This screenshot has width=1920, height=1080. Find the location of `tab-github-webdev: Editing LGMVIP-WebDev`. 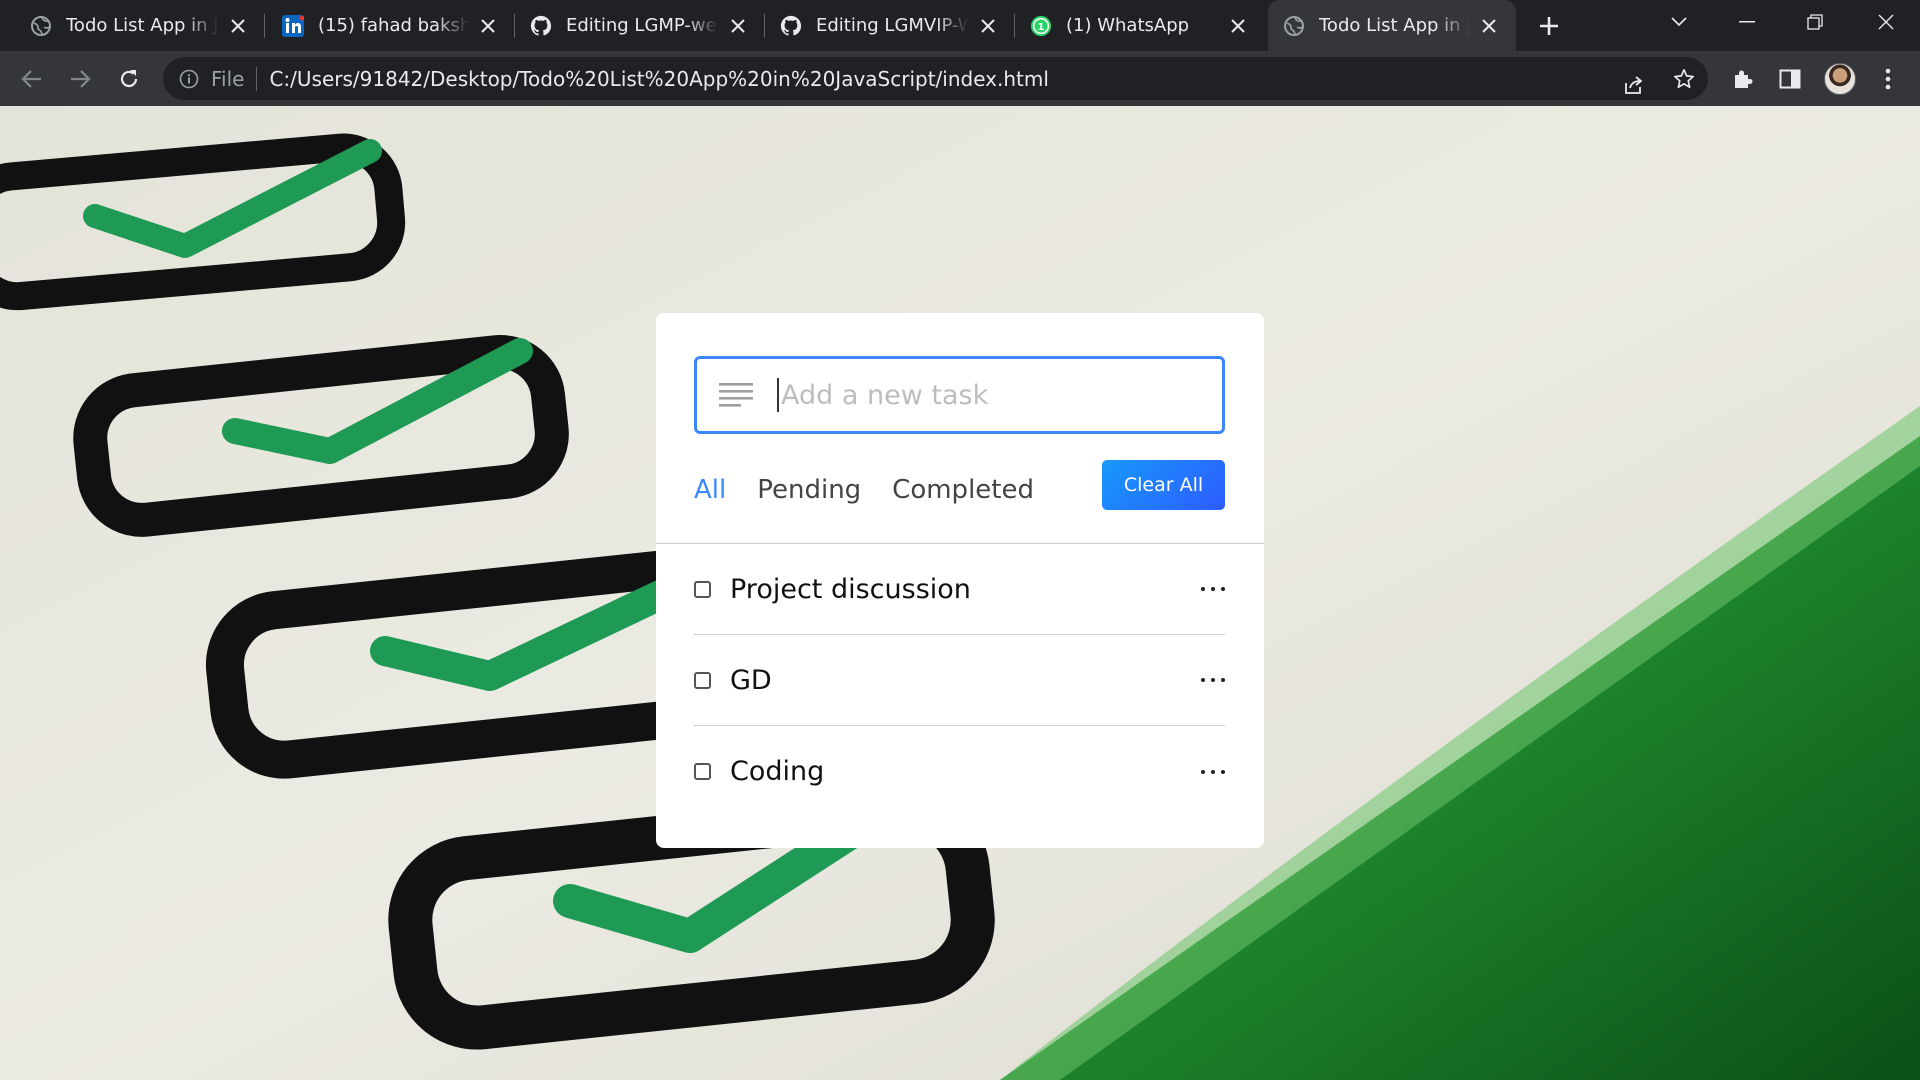

tab-github-webdev: Editing LGMVIP-WebDev is located at coordinates (890, 25).